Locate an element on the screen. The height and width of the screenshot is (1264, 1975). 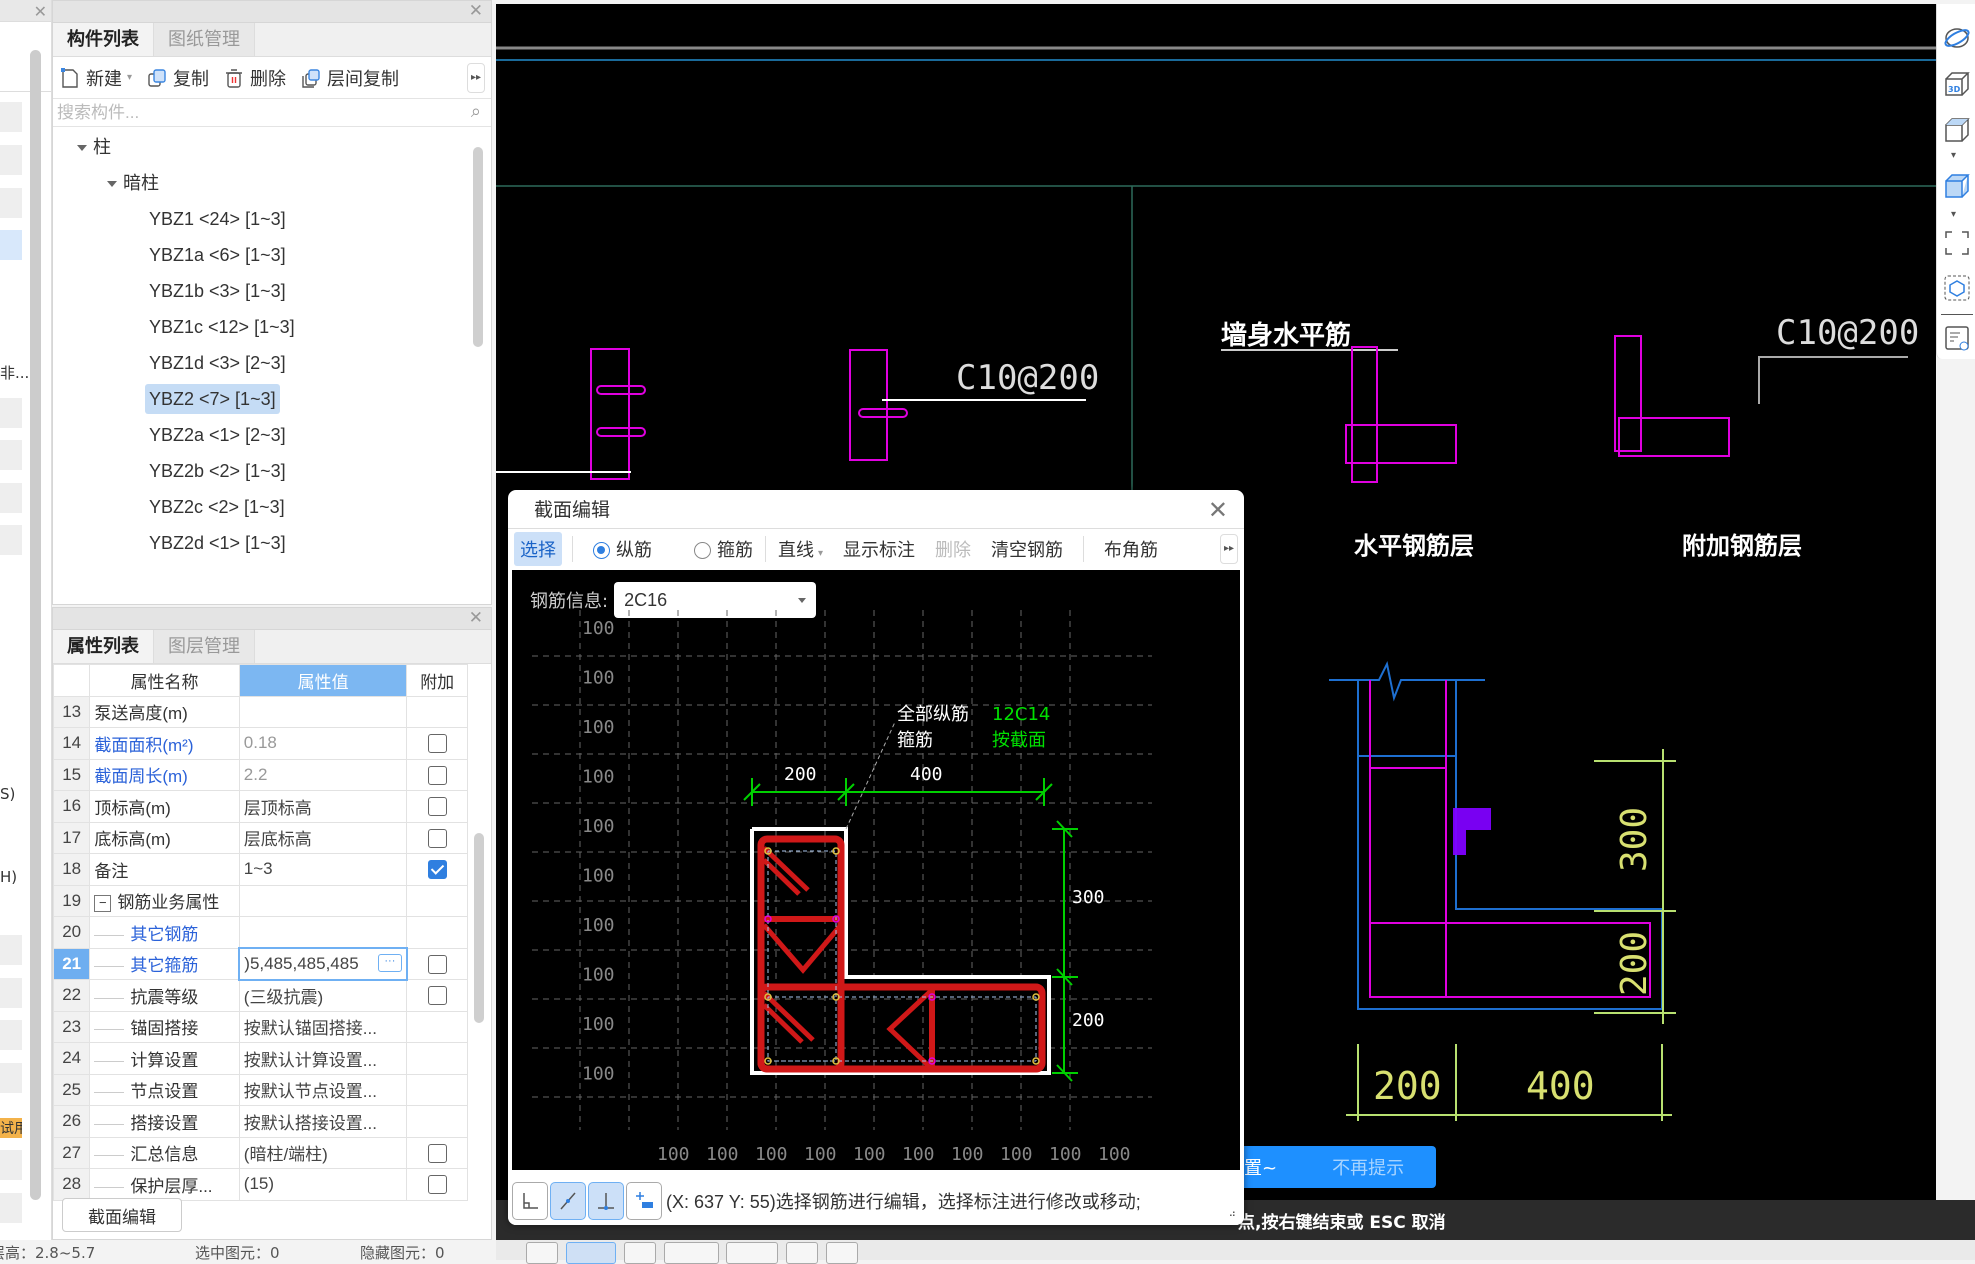
tab-drawing-management: 图纸管理 is located at coordinates (204, 39).